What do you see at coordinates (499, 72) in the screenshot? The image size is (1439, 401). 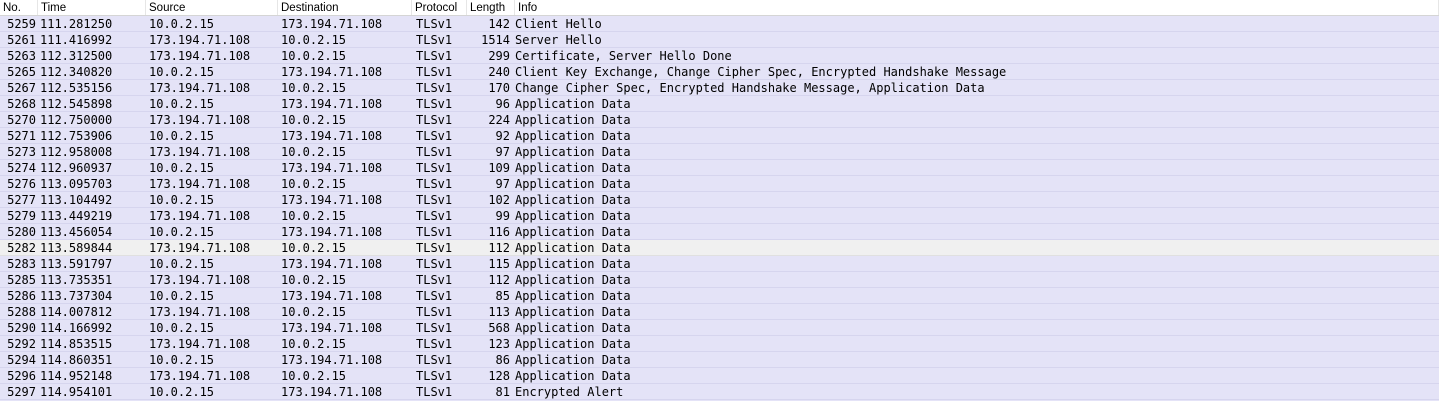 I see `packet-length: 240` at bounding box center [499, 72].